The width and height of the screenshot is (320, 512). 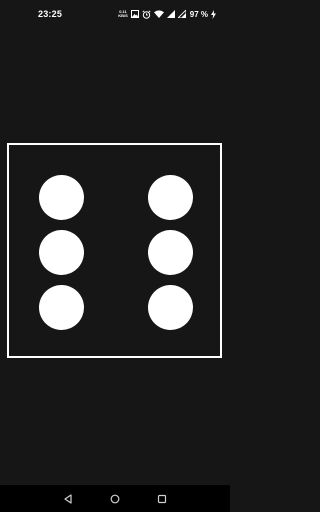 What do you see at coordinates (146, 14) in the screenshot?
I see `alarm-icon` at bounding box center [146, 14].